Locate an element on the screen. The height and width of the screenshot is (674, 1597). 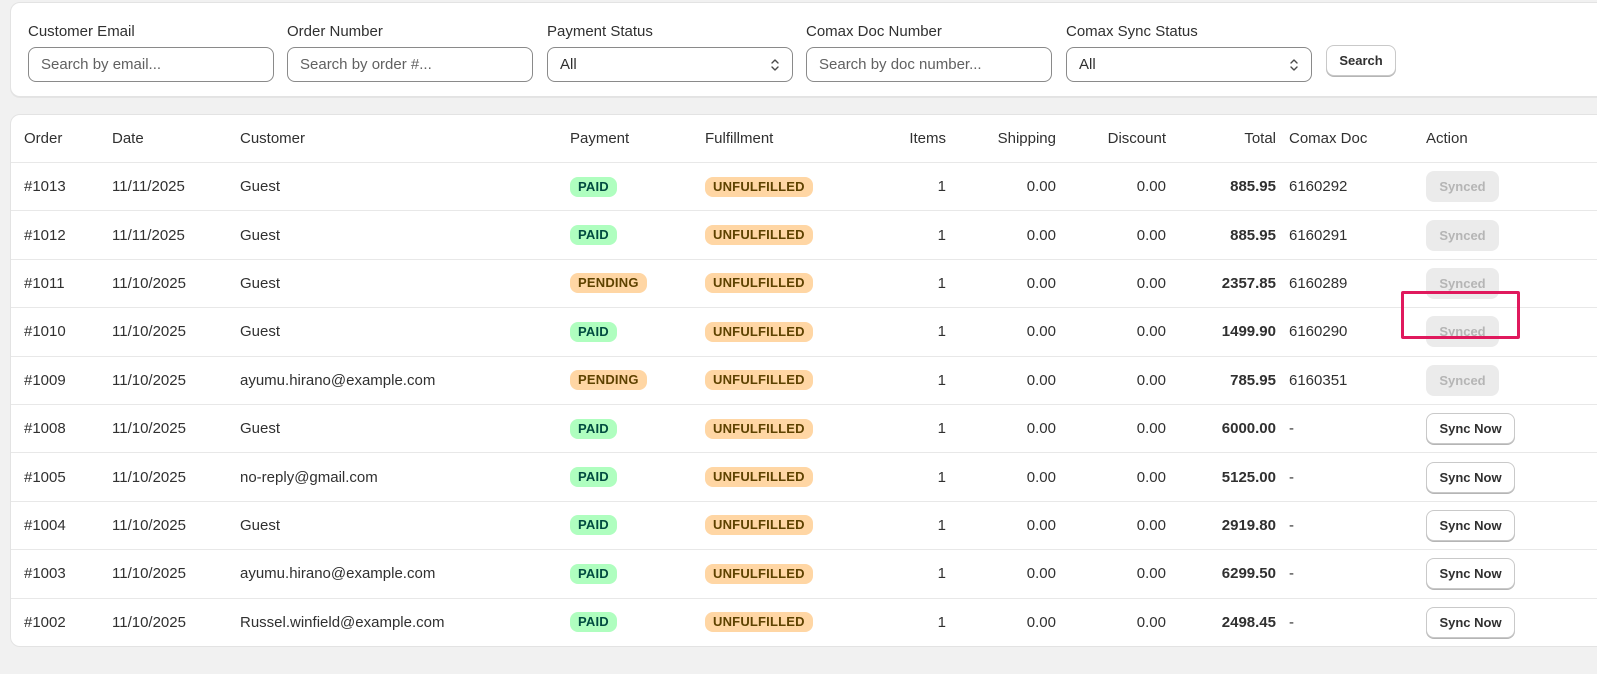
order-number: #1013 is located at coordinates (45, 187).